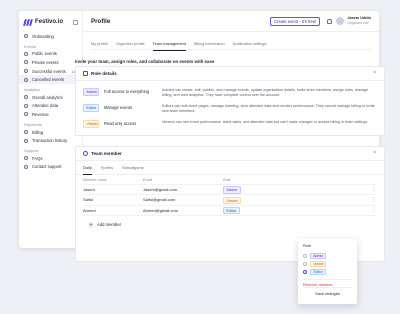 This screenshot has width=400, height=314. I want to click on sidebar-item-label: Contact support, so click(47, 167).